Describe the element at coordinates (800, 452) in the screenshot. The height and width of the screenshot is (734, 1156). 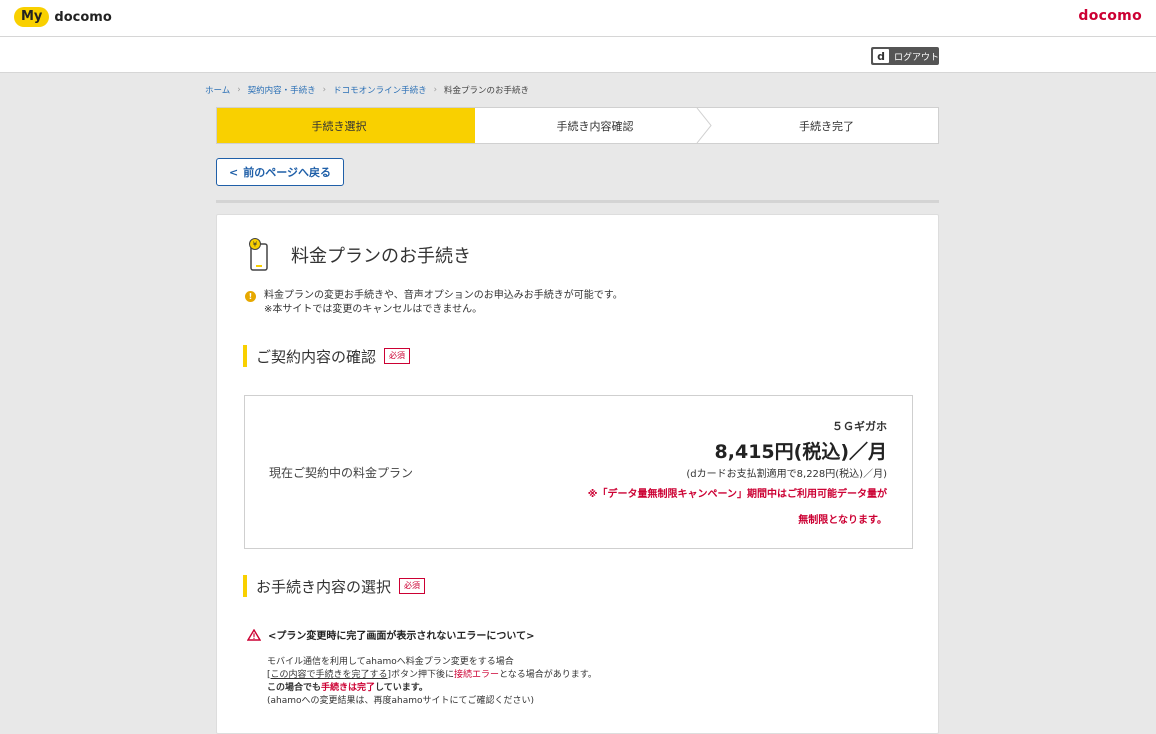
I see `plan-price: 8,415円(税込)／月` at that location.